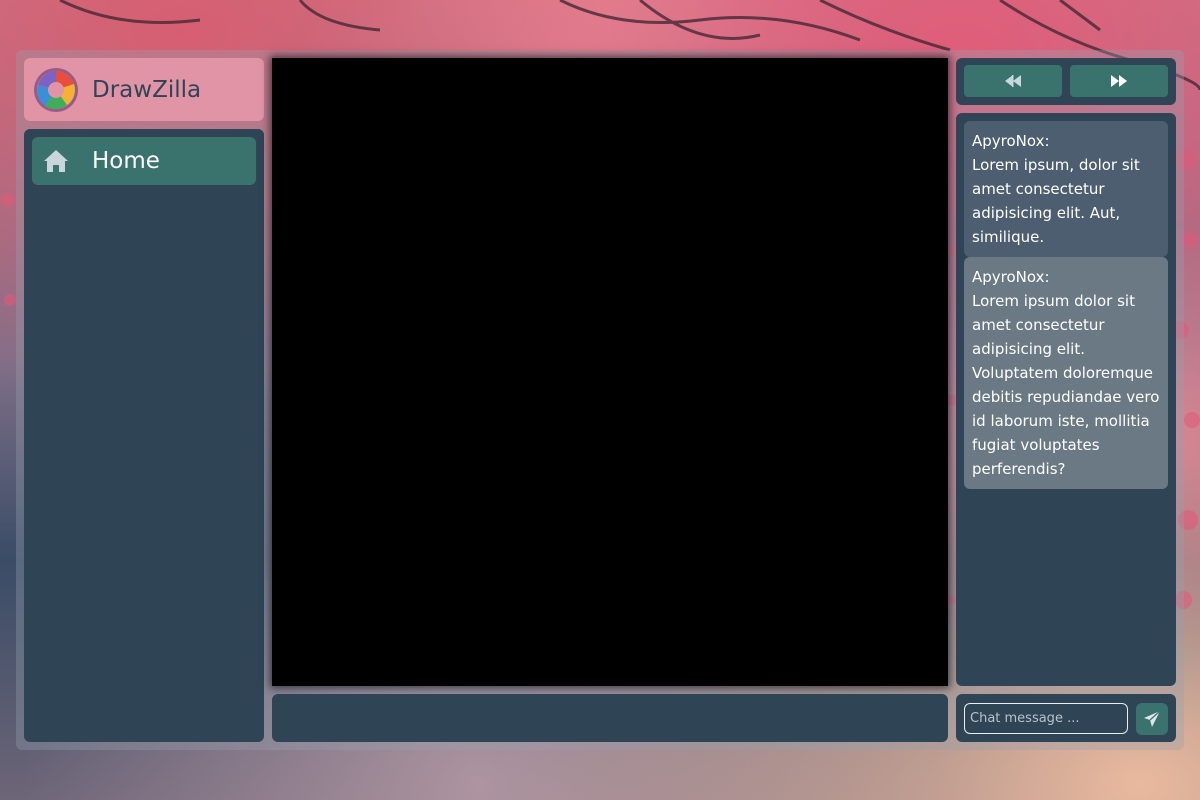 This screenshot has height=800, width=1200. I want to click on send-icon, so click(1152, 718).